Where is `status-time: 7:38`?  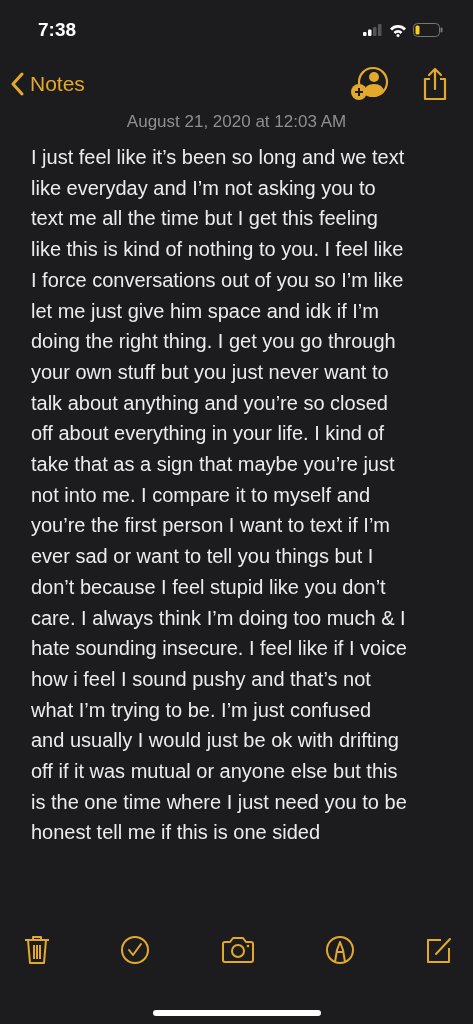
status-time: 7:38 is located at coordinates (57, 30).